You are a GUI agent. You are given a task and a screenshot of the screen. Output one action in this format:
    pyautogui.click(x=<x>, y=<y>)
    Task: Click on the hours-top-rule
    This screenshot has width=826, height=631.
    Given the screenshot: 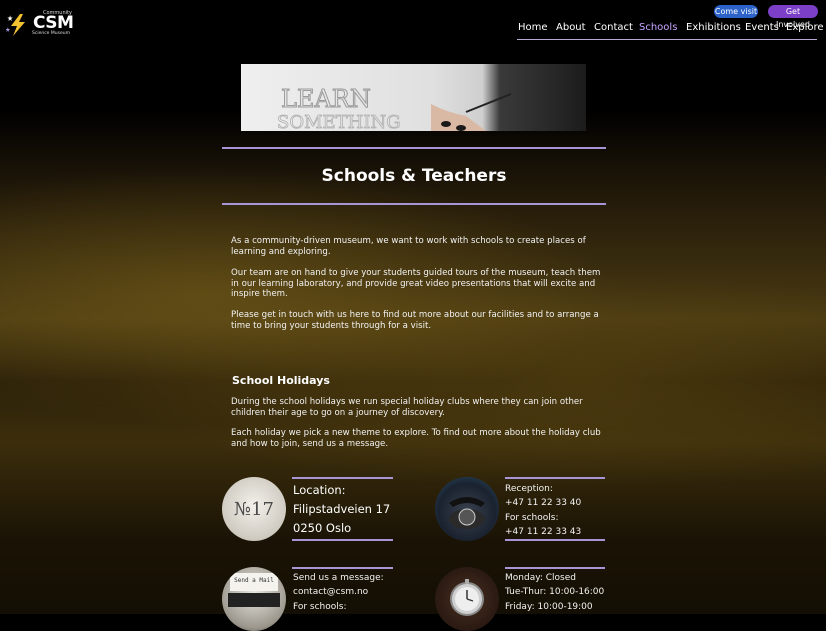 What is the action you would take?
    pyautogui.click(x=555, y=568)
    